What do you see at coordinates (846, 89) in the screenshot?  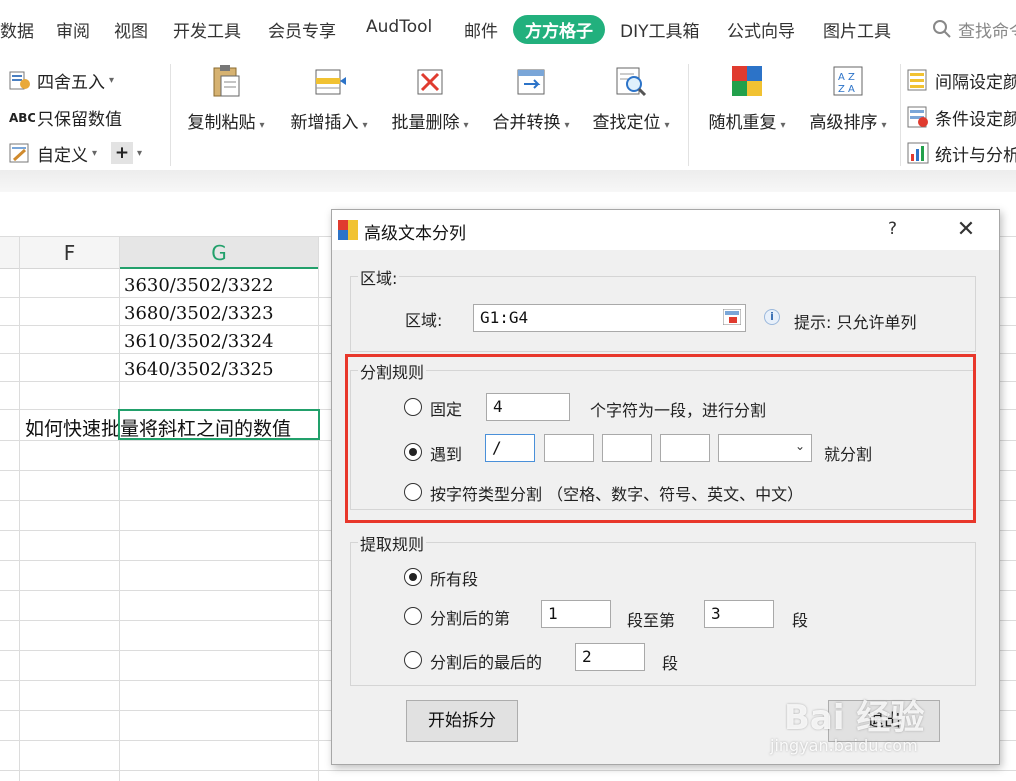 I see `svg-text: Z A` at bounding box center [846, 89].